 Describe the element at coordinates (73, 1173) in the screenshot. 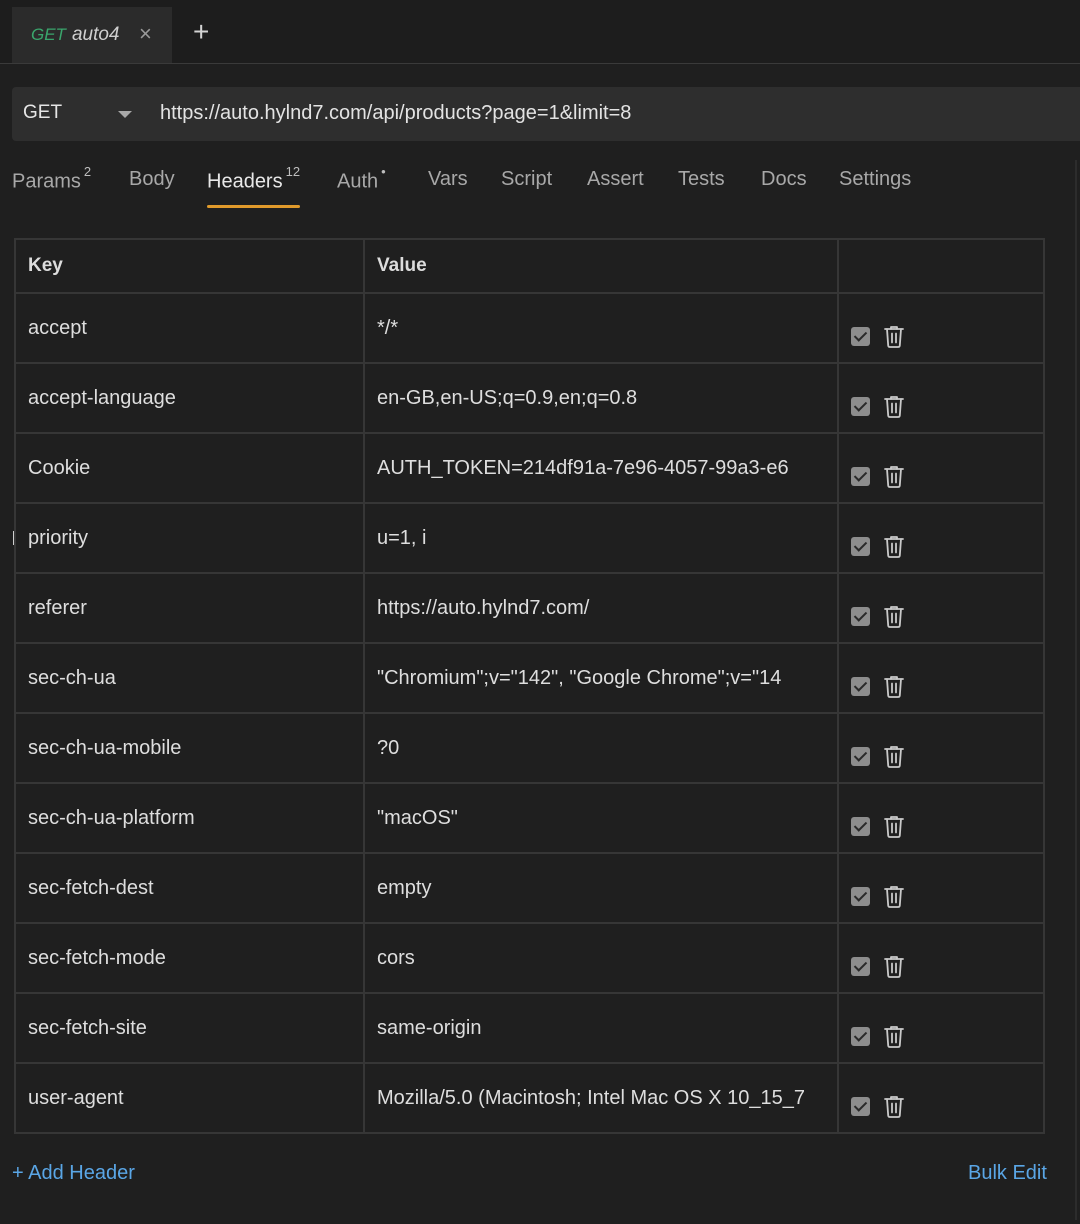

I see `add-header-button: + Add Header` at that location.